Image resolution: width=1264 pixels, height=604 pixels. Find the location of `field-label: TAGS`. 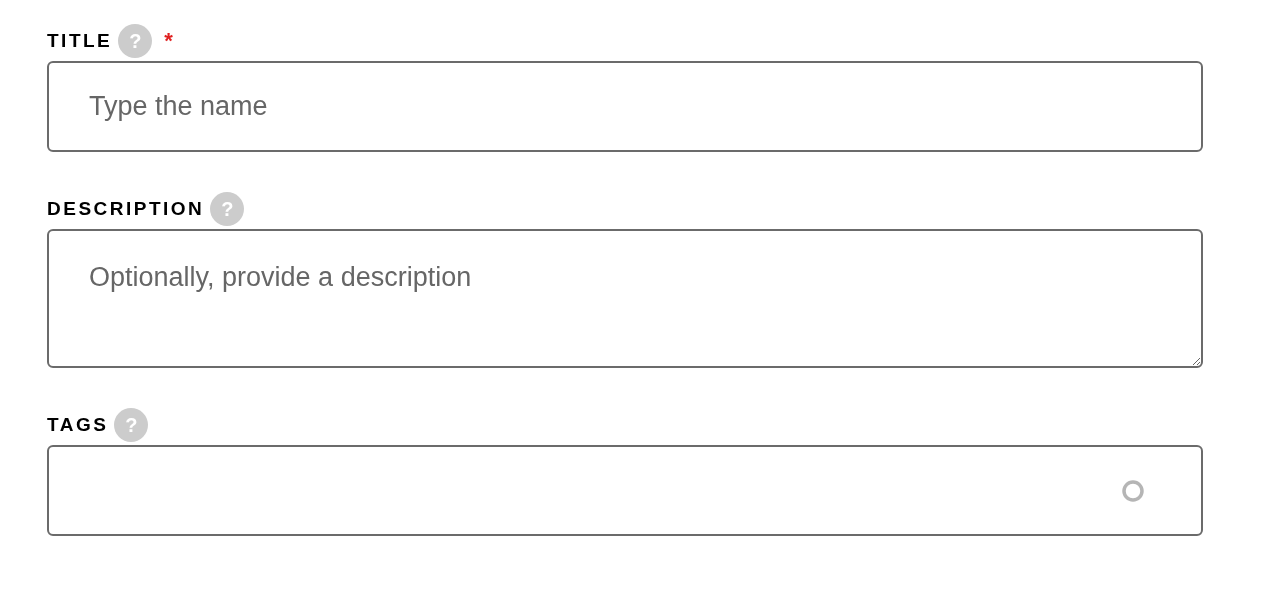

field-label: TAGS is located at coordinates (78, 424).